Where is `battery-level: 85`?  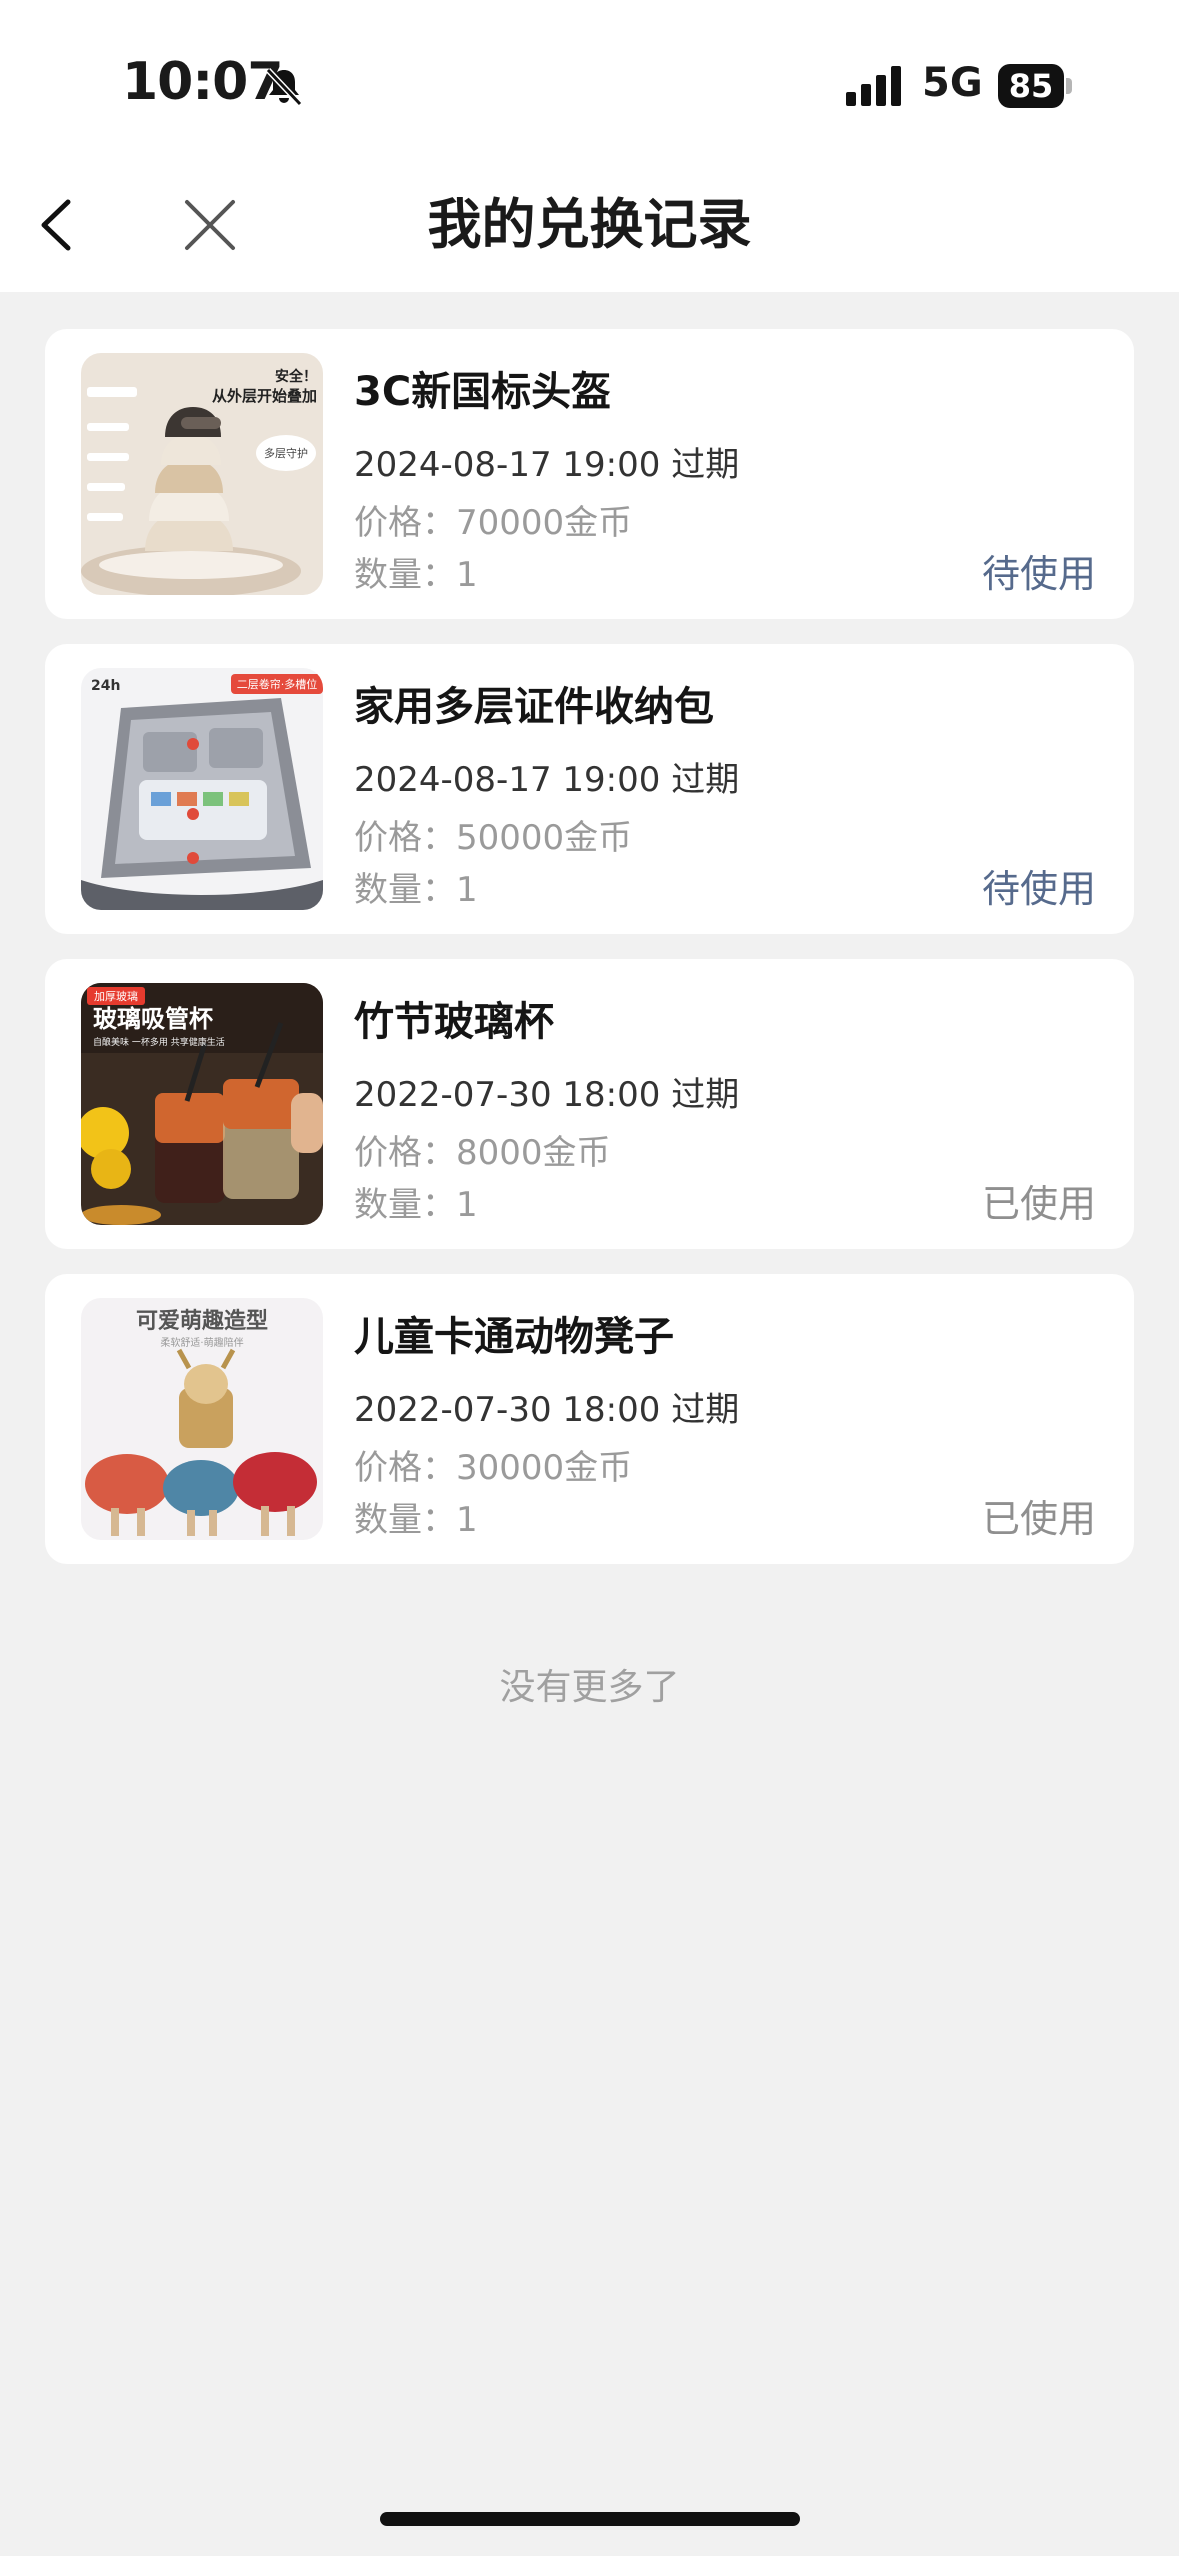 battery-level: 85 is located at coordinates (1031, 86).